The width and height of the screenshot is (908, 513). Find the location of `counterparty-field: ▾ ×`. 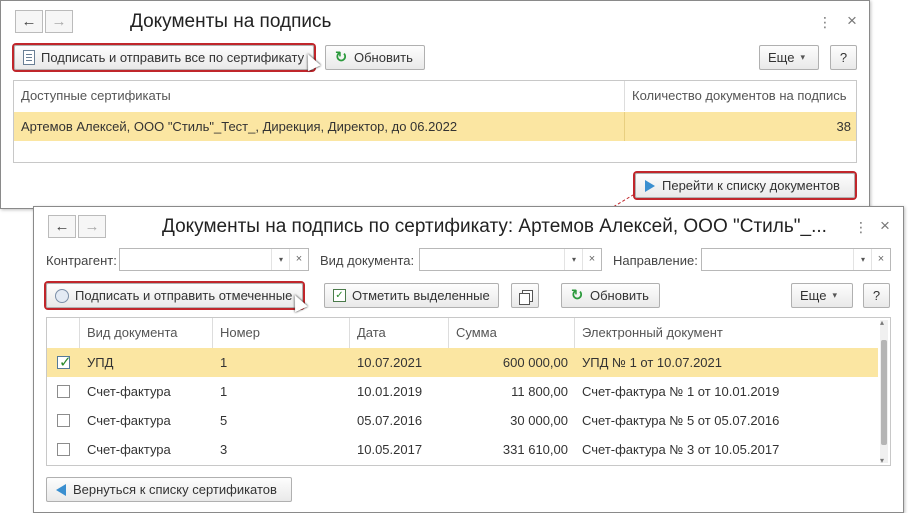

counterparty-field: ▾ × is located at coordinates (214, 259).